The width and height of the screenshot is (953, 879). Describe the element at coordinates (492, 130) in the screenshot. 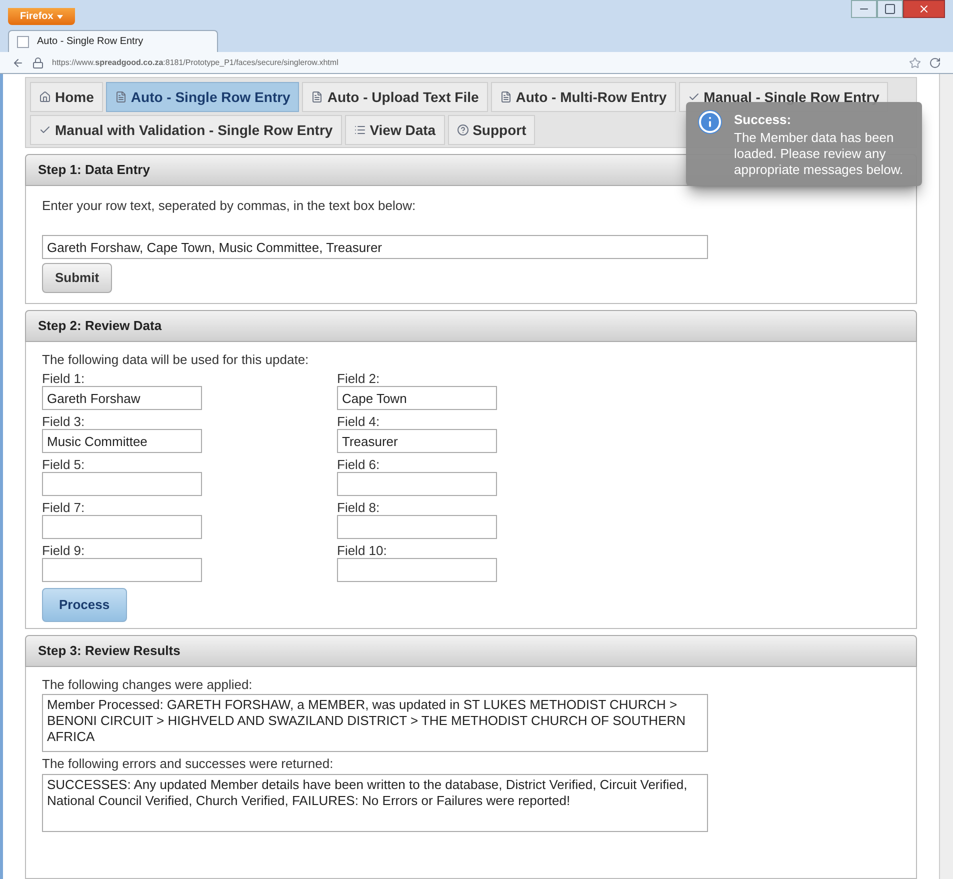

I see `nav-tab: Support` at that location.